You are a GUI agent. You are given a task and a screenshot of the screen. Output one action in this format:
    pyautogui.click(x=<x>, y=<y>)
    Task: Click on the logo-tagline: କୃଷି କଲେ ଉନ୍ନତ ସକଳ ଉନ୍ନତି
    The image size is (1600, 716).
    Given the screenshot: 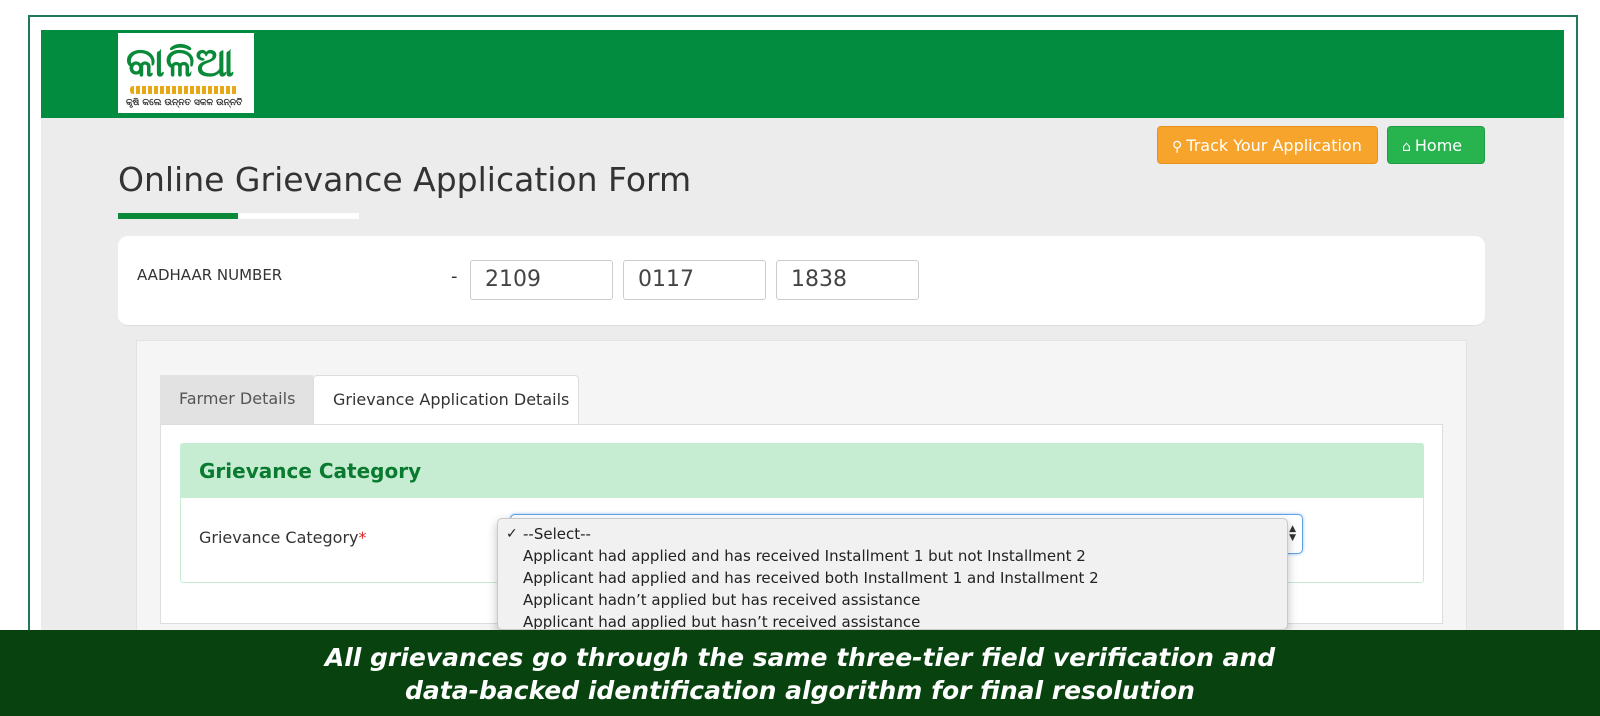 What is the action you would take?
    pyautogui.click(x=184, y=103)
    